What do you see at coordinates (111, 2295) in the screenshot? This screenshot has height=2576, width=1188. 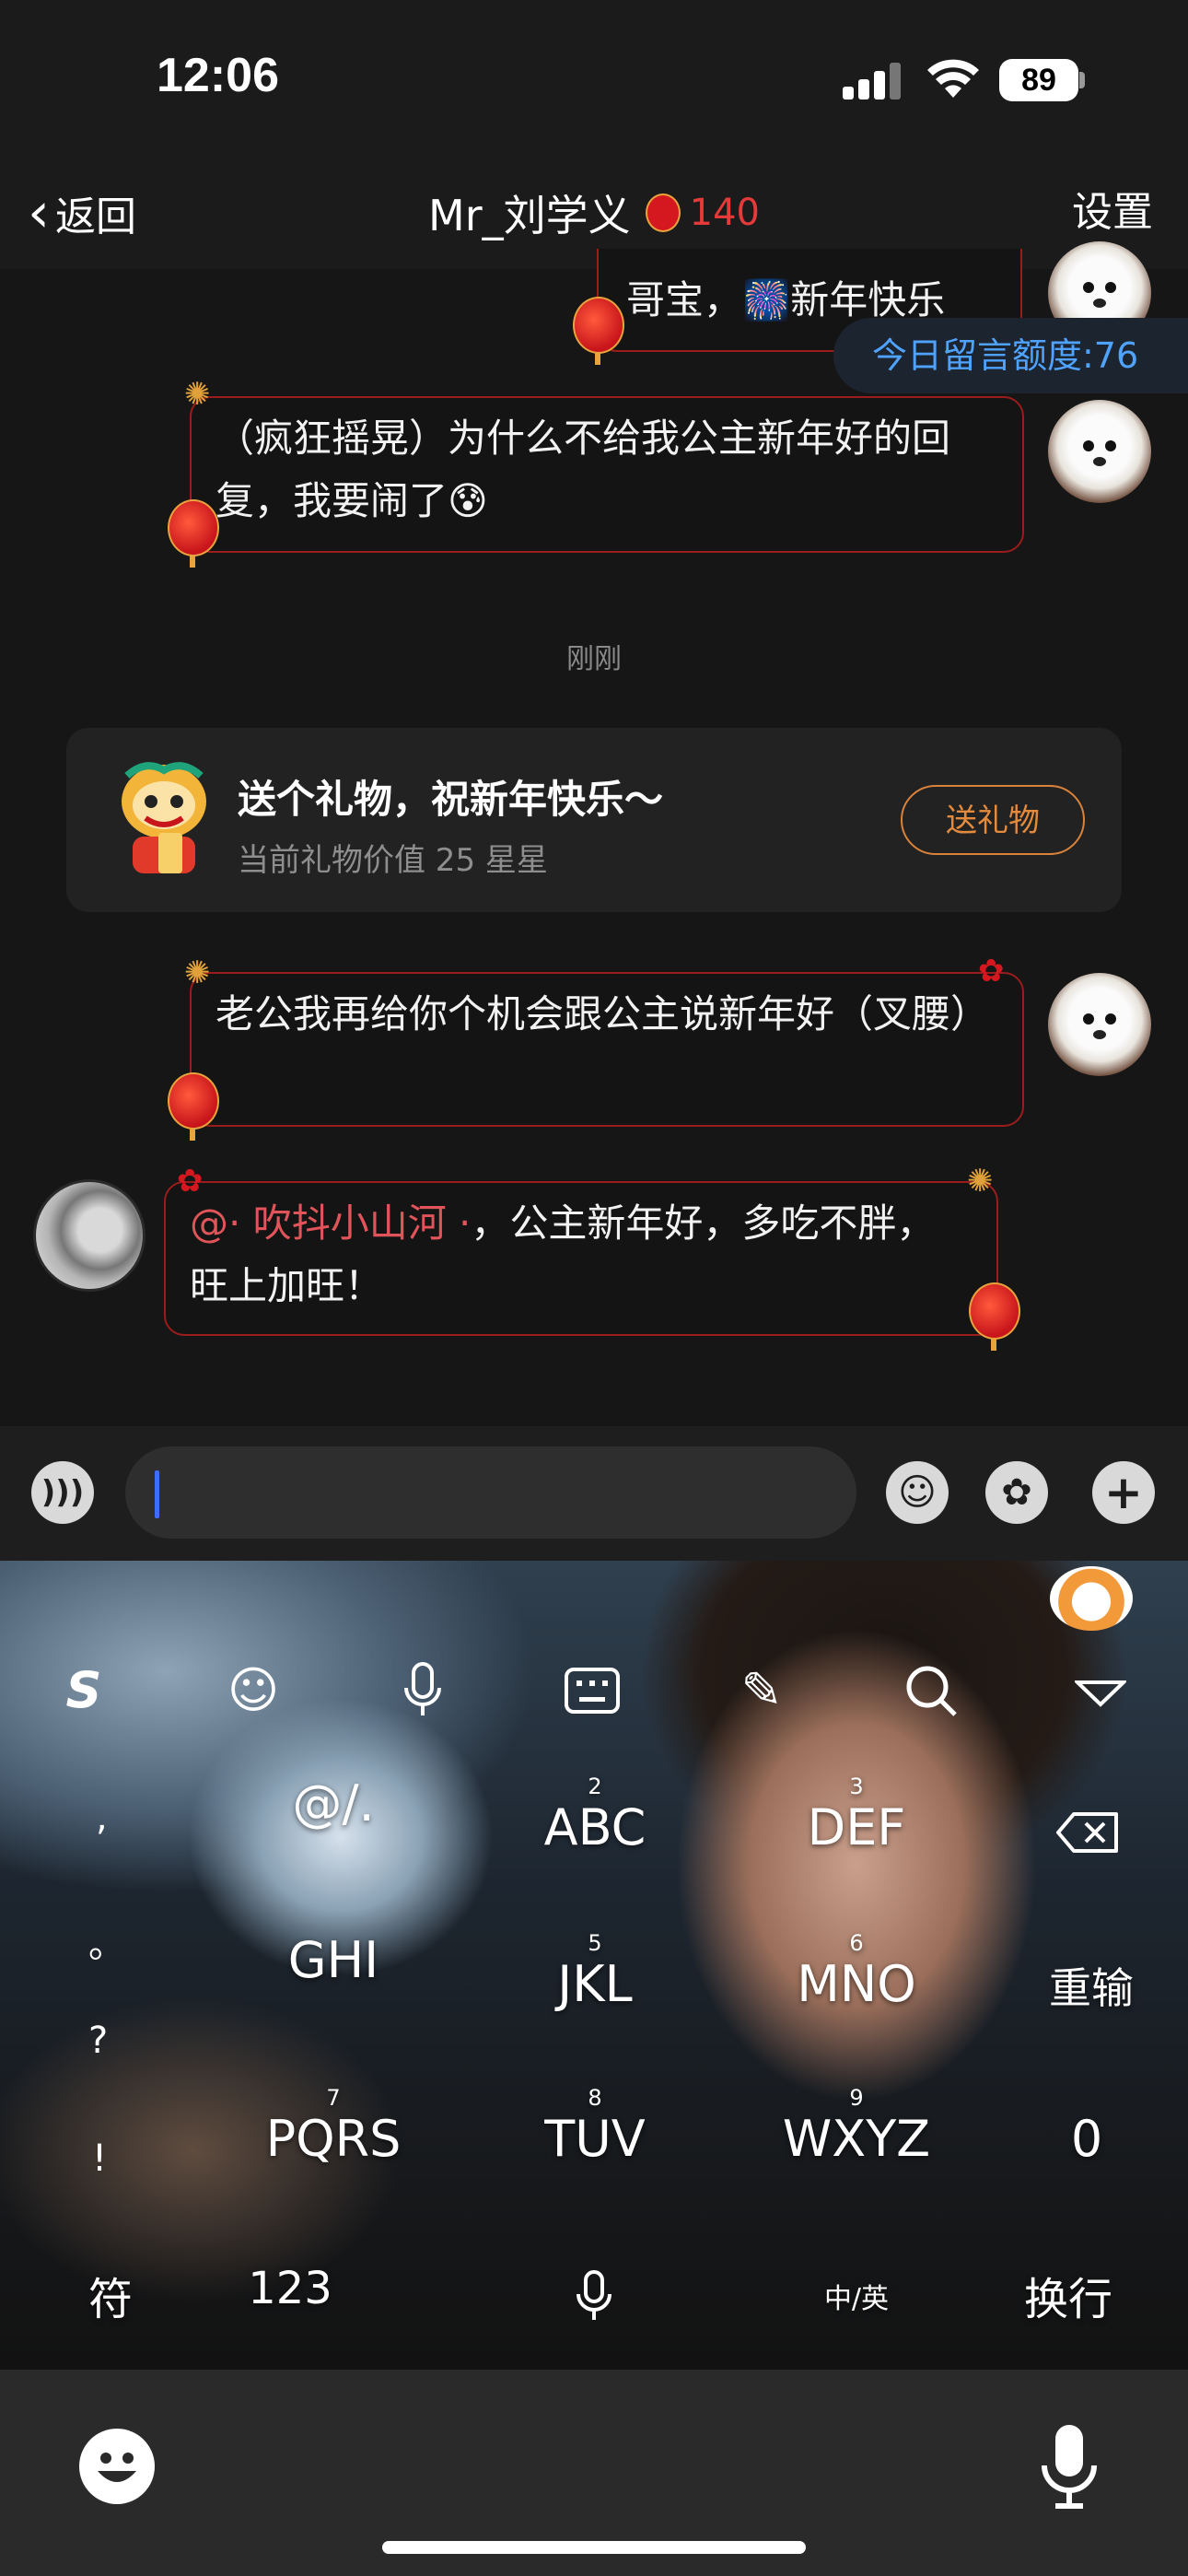 I see `key-symbol: 符` at bounding box center [111, 2295].